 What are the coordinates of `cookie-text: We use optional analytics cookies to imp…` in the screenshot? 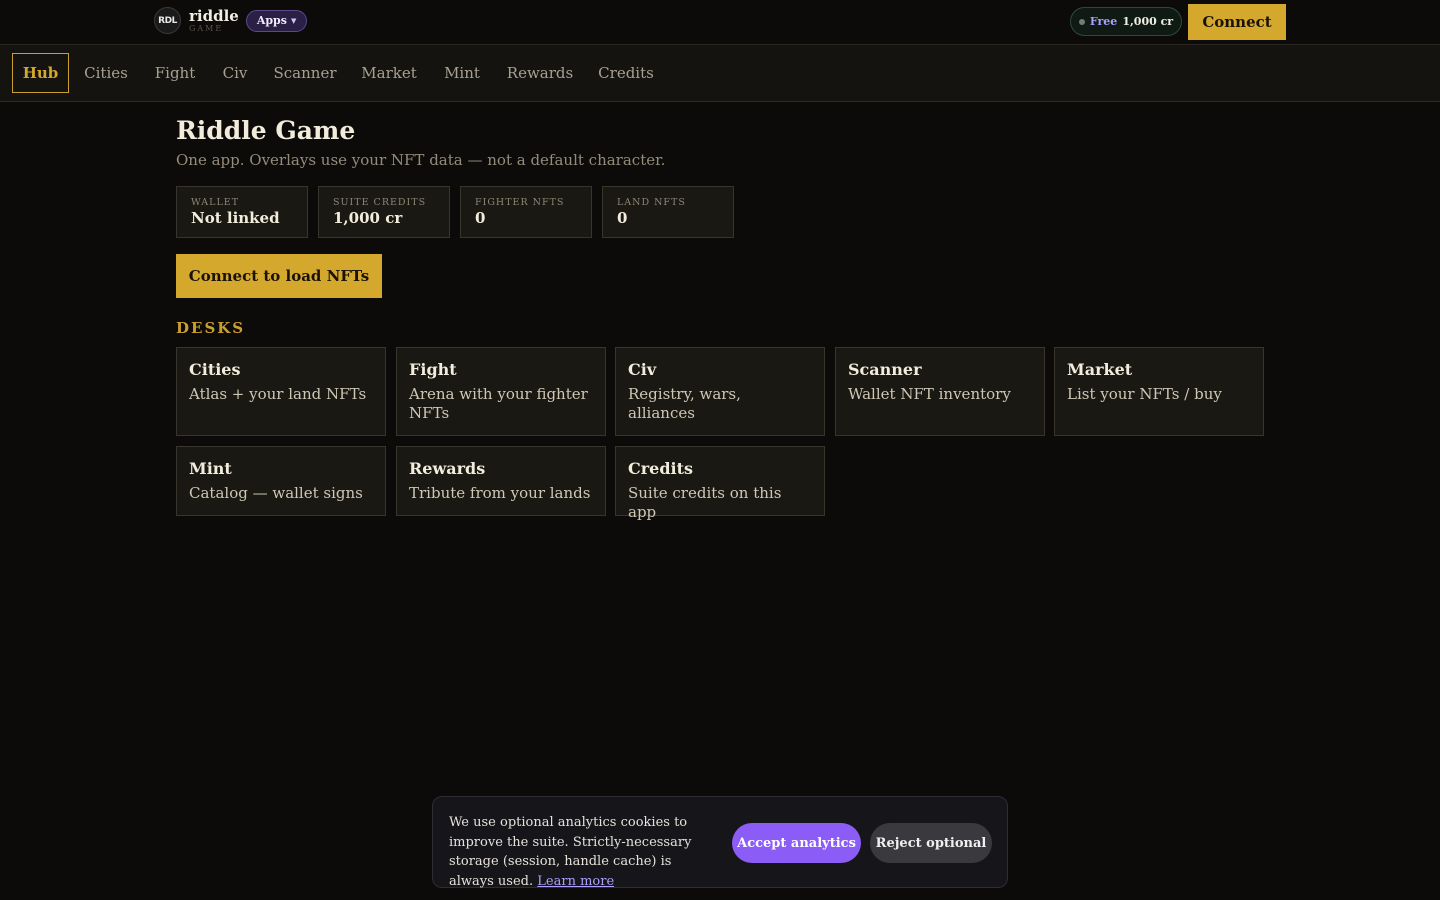 It's located at (584, 852).